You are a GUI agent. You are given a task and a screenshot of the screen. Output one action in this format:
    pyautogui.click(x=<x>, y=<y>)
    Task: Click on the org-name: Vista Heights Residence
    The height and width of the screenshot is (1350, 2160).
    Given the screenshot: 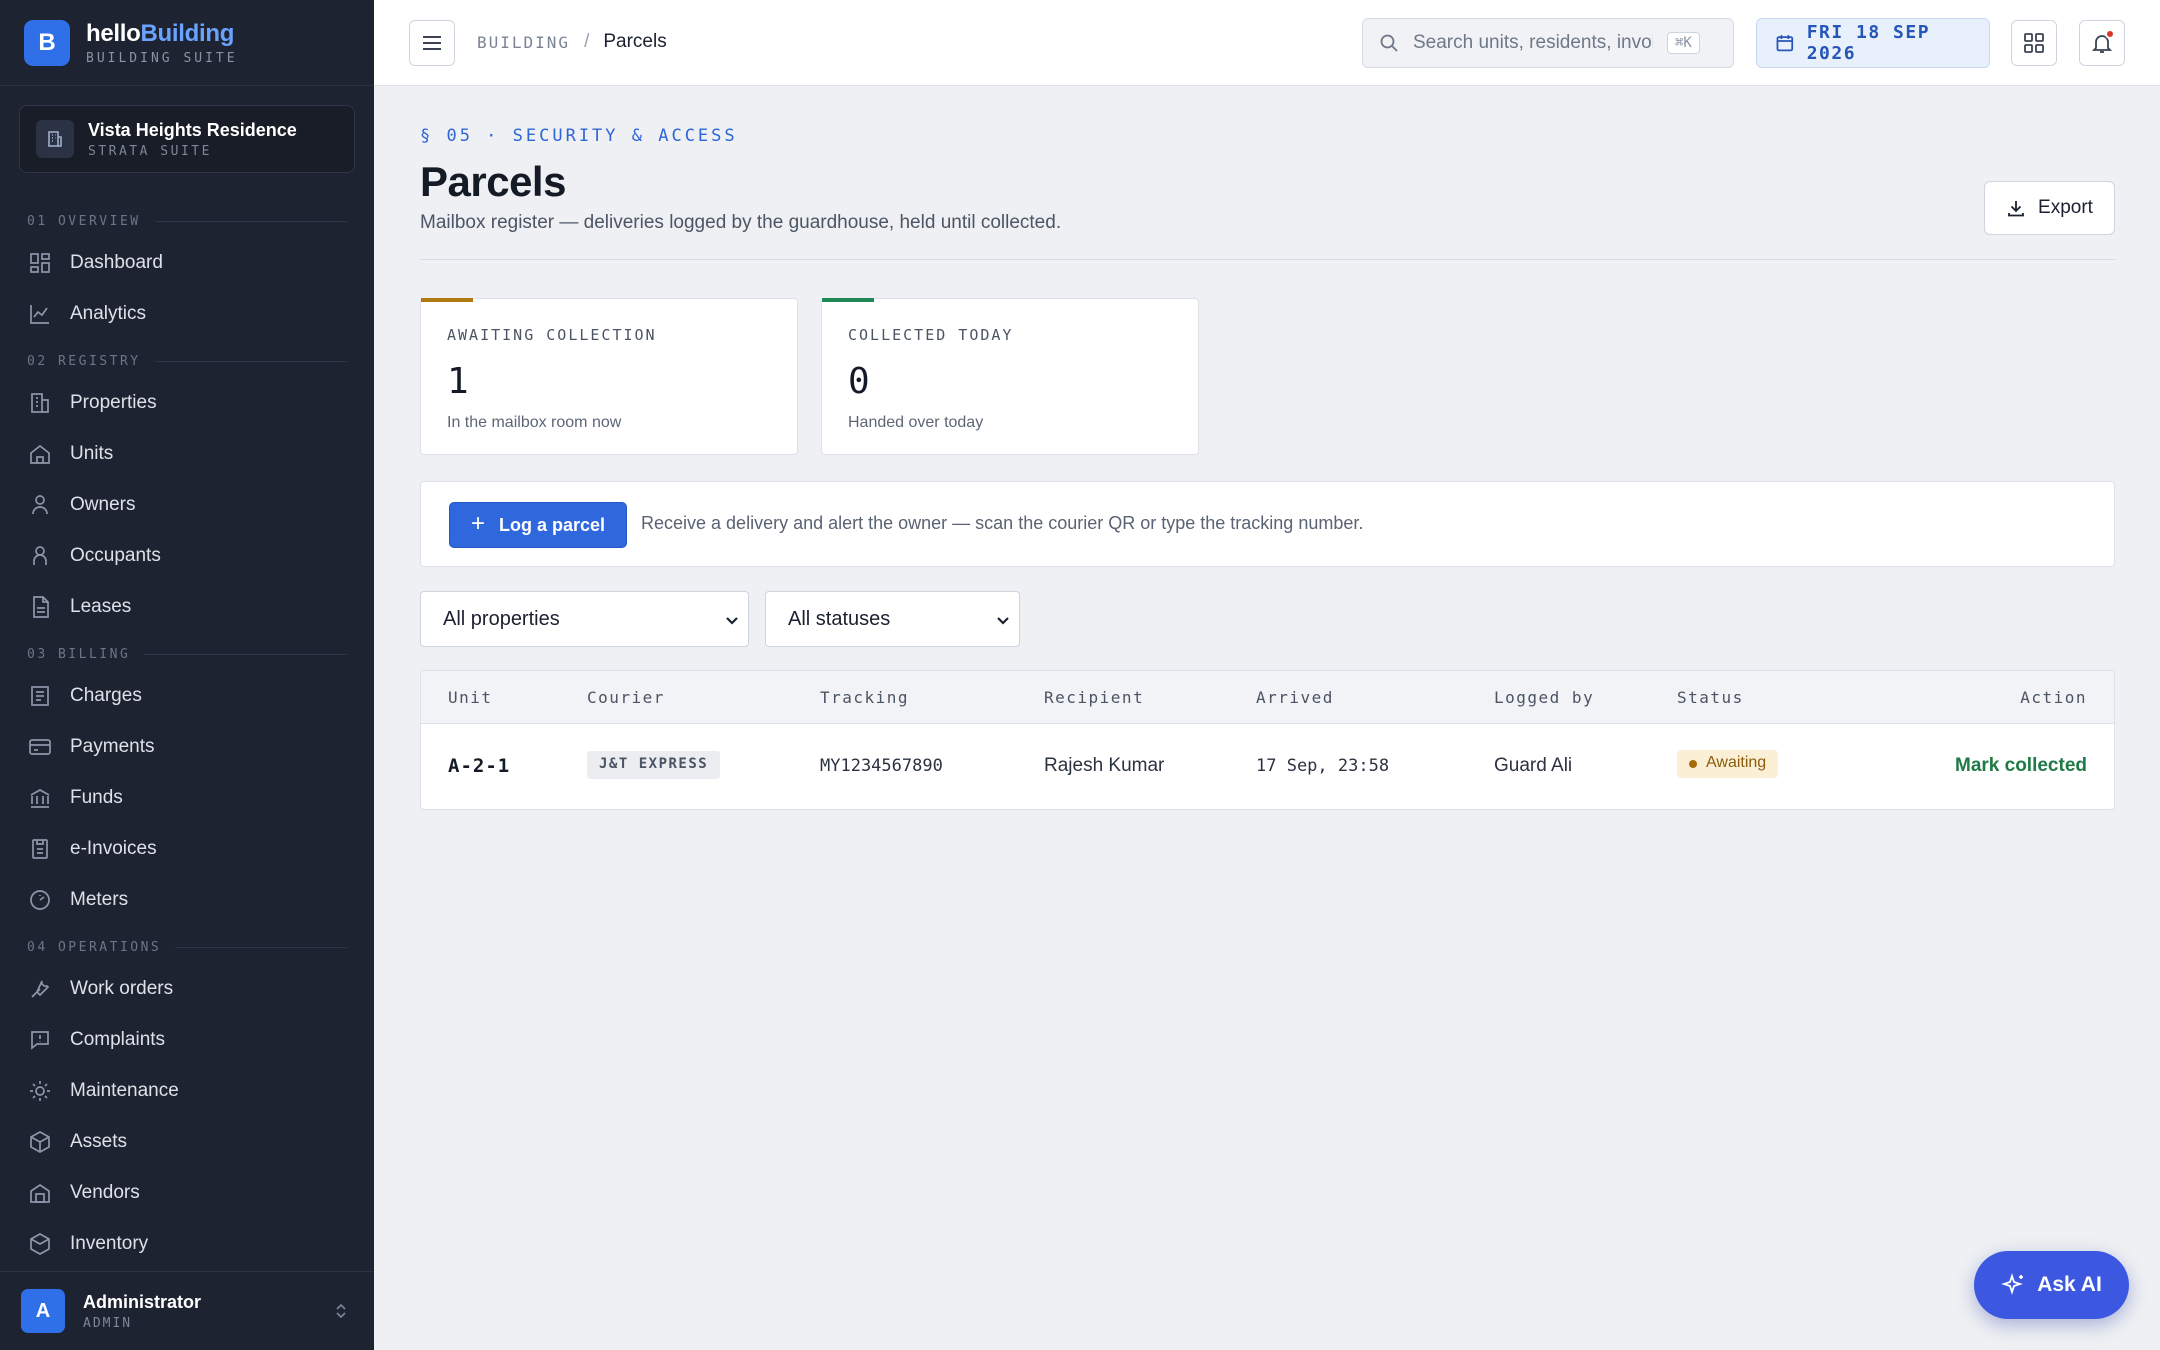 What is the action you would take?
    pyautogui.click(x=192, y=129)
    